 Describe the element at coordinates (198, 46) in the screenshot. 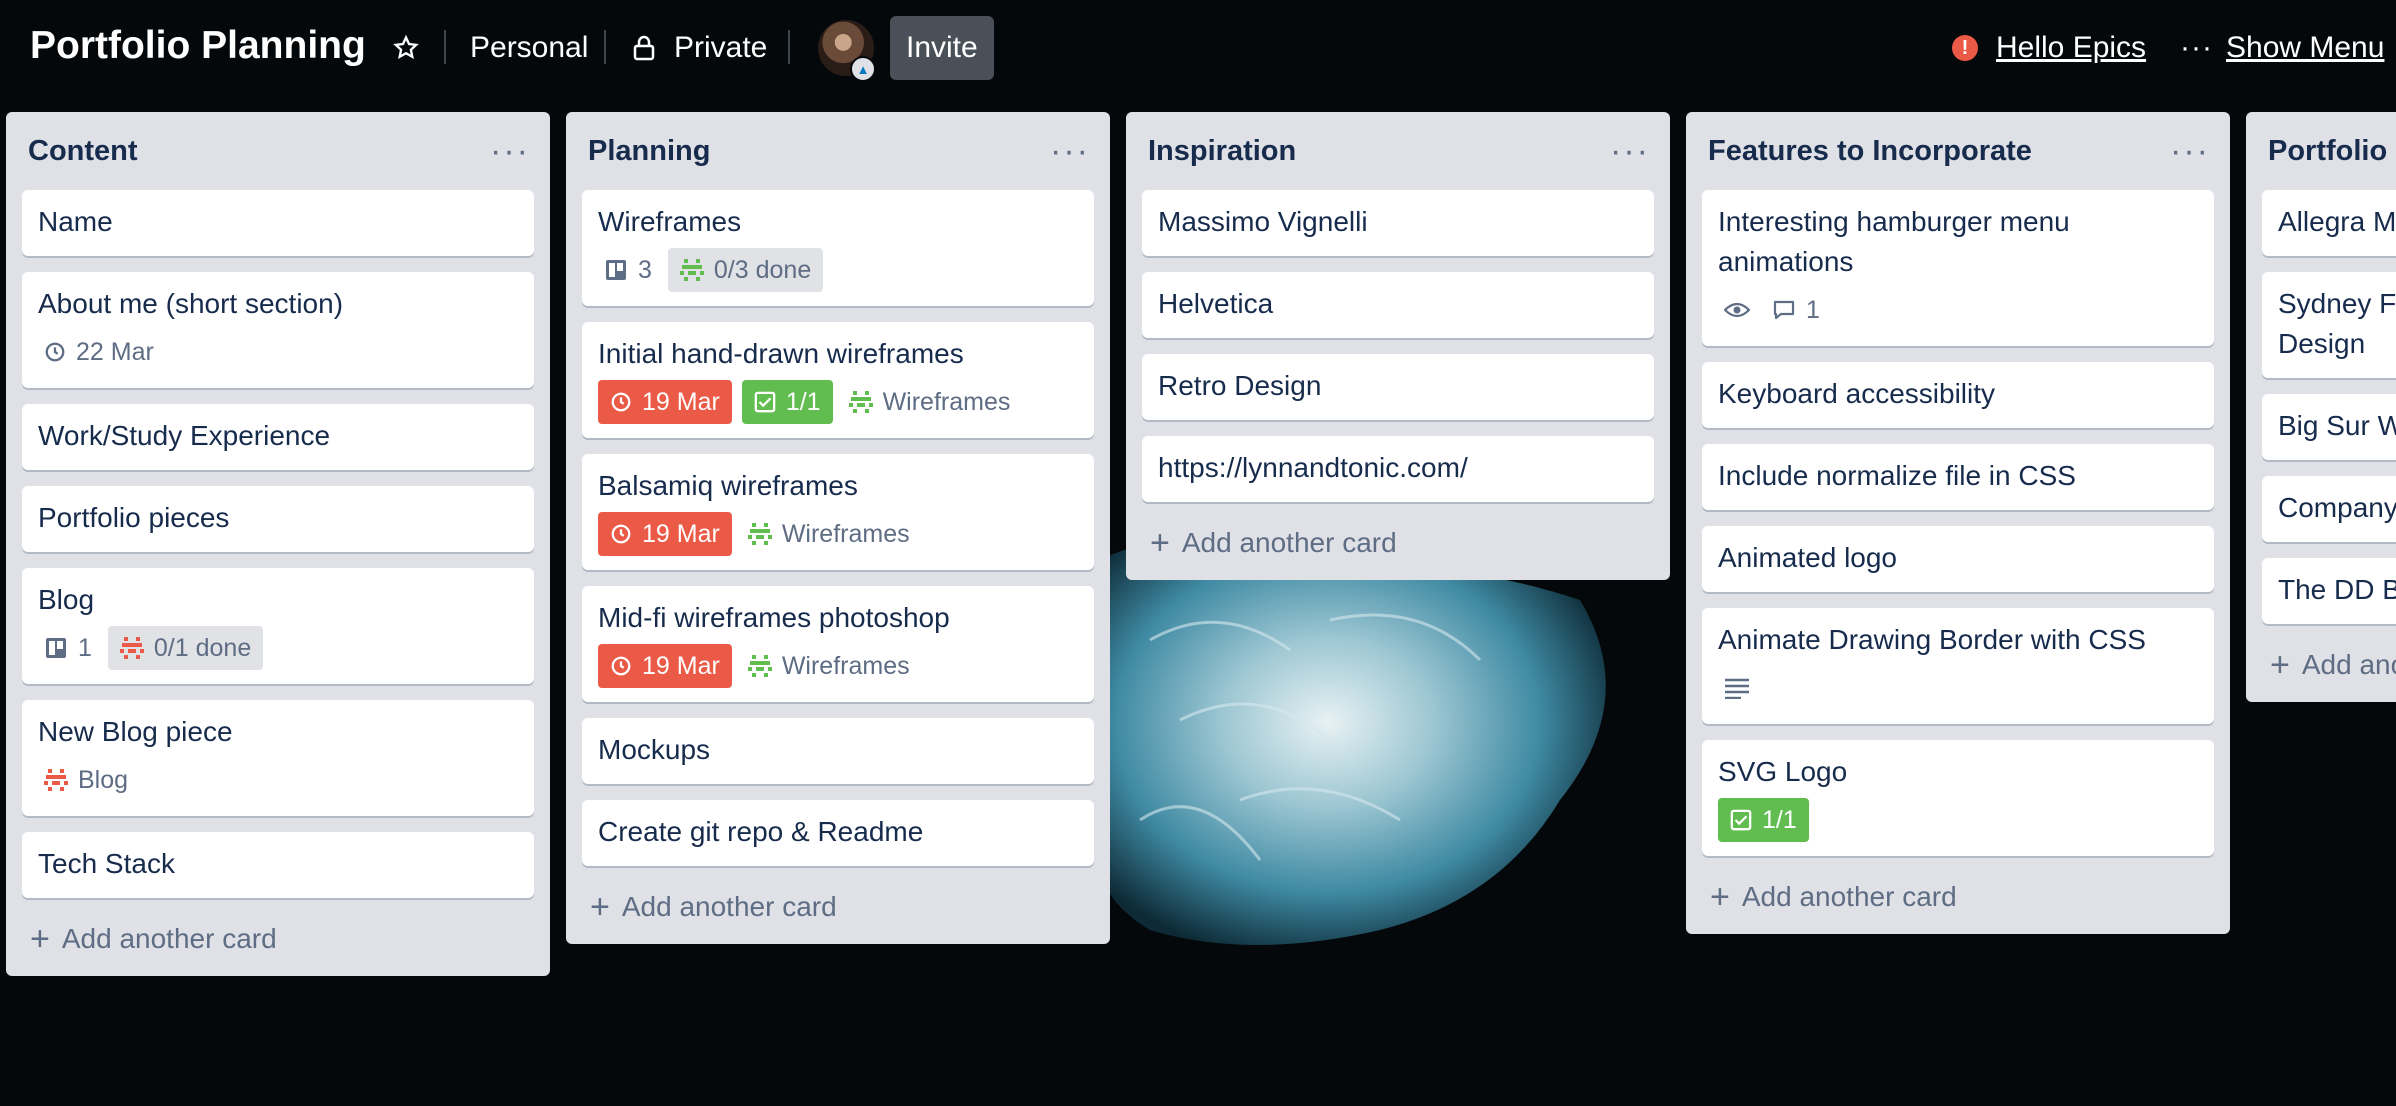

I see `board-title: Portfolio Planning` at that location.